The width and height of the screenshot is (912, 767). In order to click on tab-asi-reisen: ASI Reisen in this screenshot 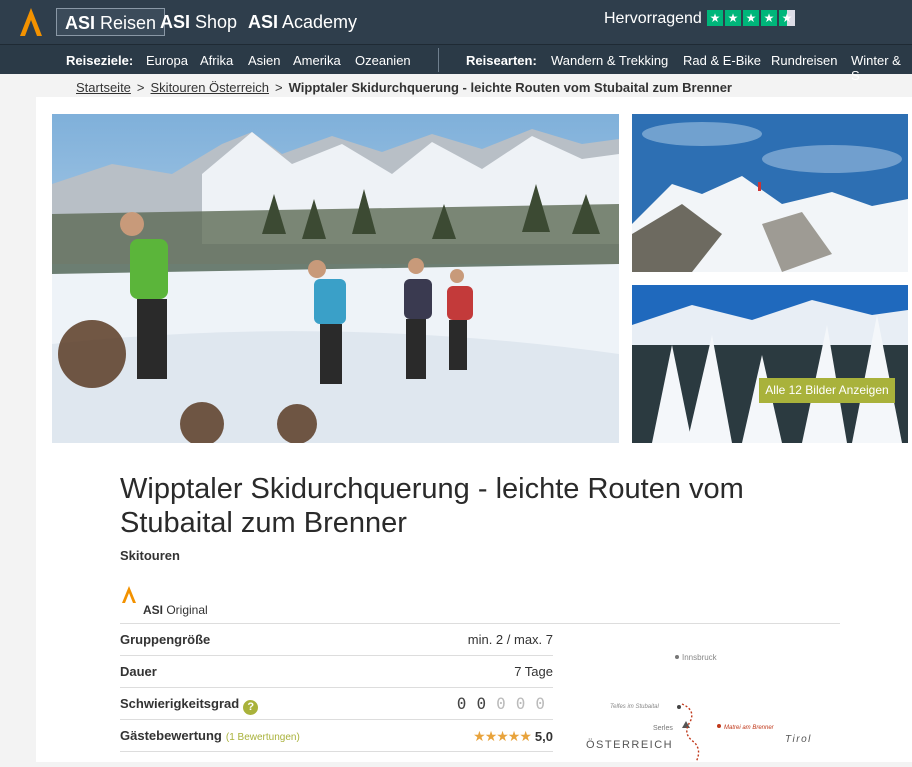, I will do `click(111, 22)`.